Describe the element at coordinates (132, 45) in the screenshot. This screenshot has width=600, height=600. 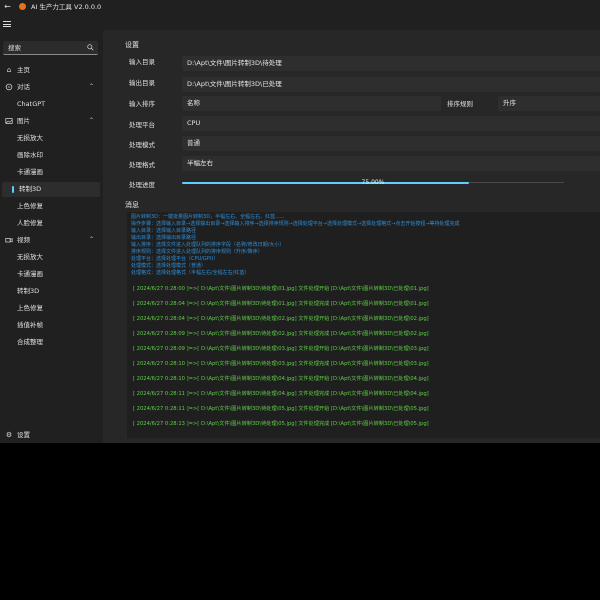
I see `settings-section-title: 设置` at that location.